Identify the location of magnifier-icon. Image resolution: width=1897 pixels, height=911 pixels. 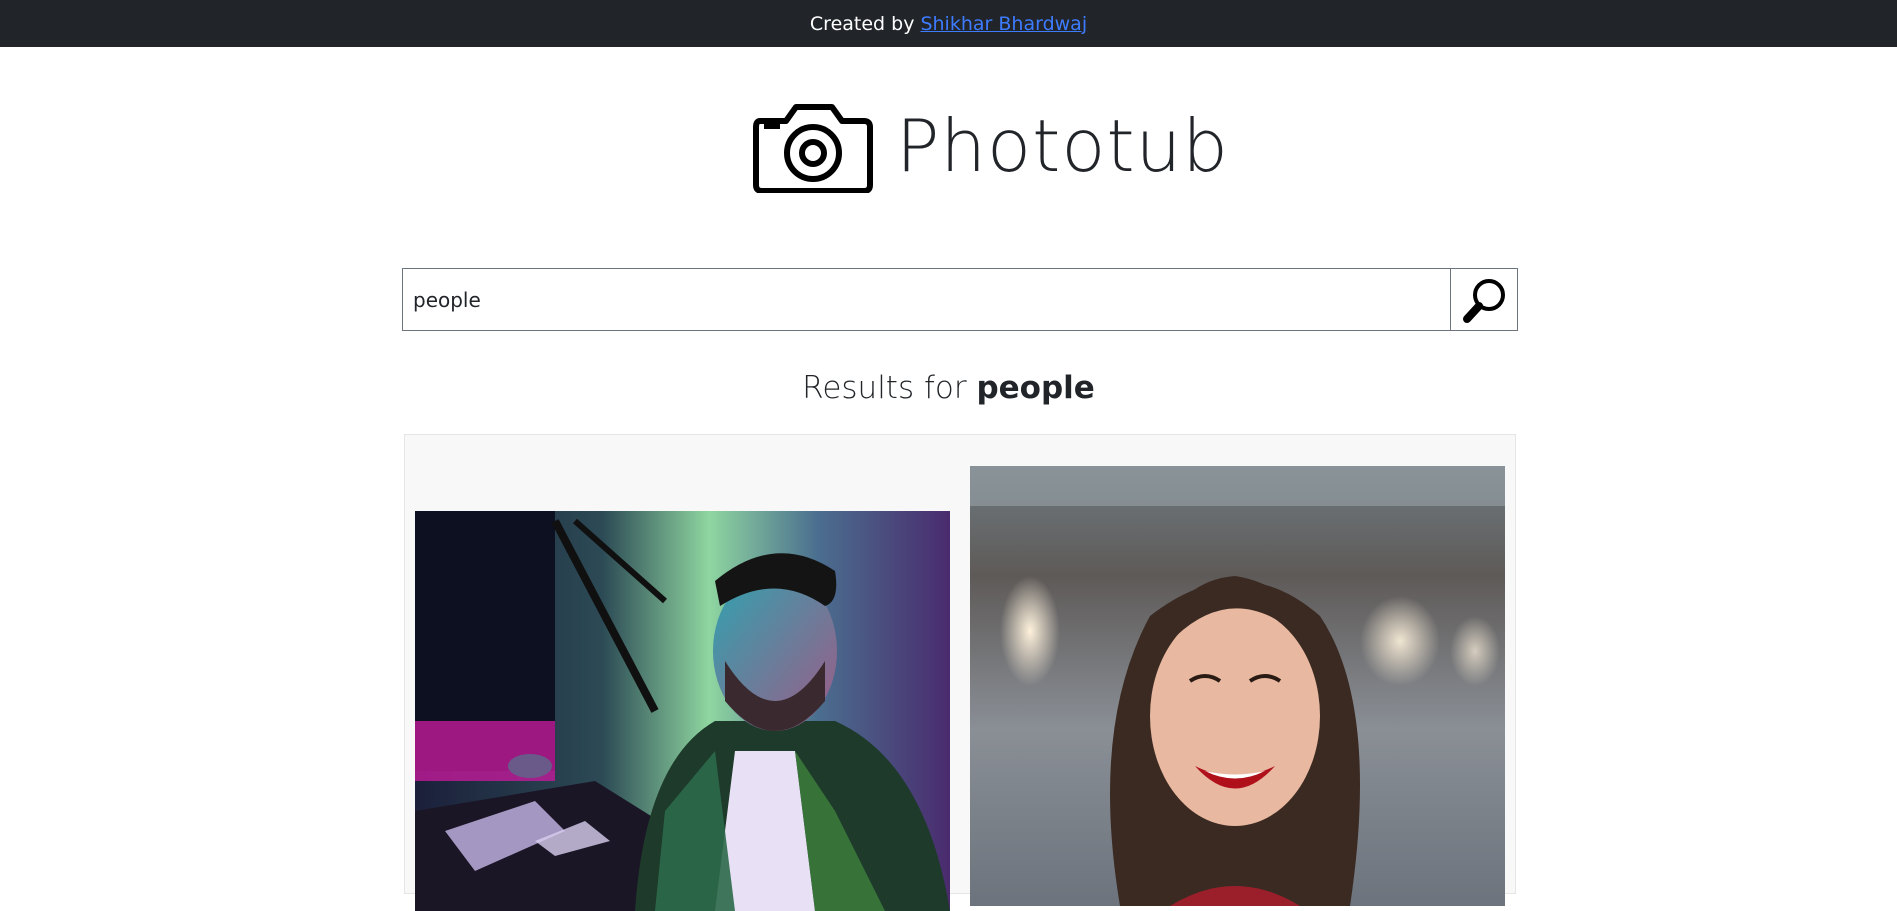
(1484, 300).